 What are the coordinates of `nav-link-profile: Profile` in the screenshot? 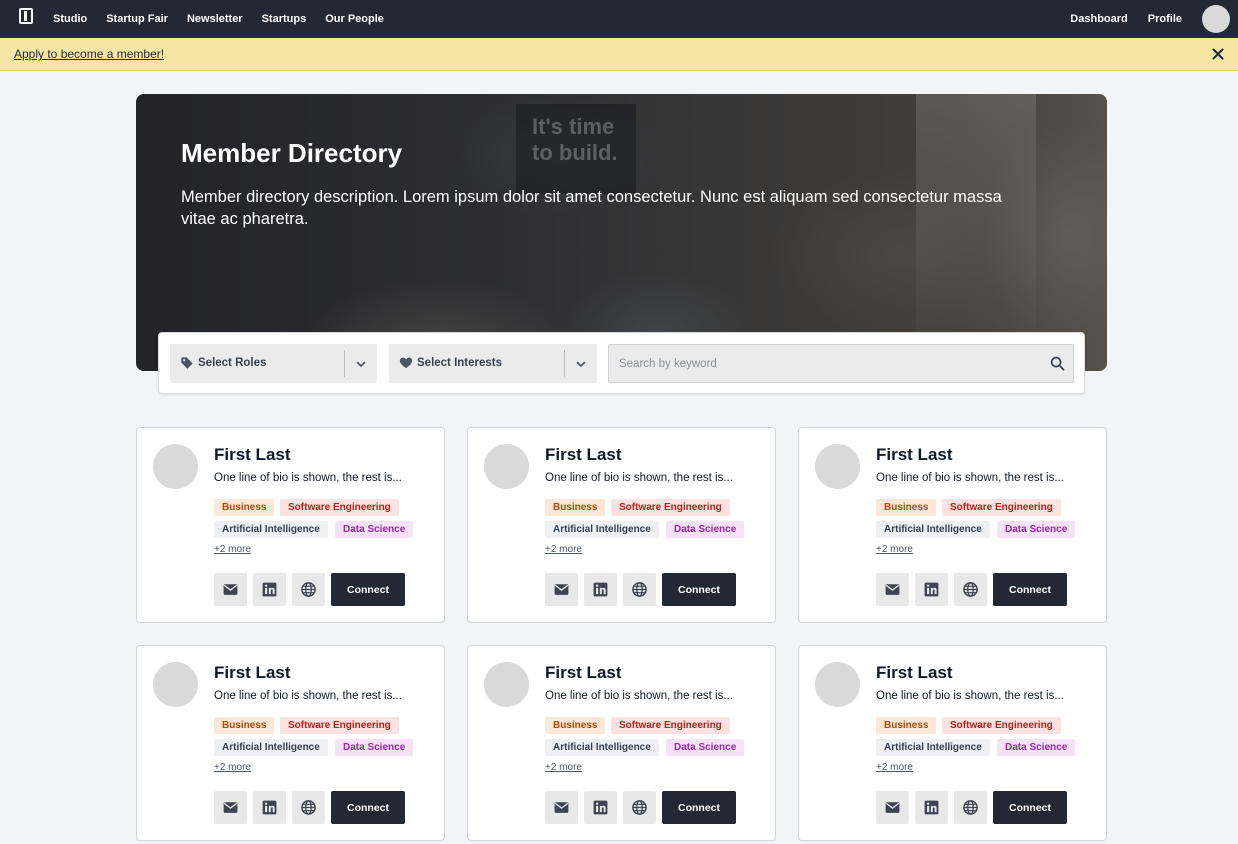 It's located at (1165, 19).